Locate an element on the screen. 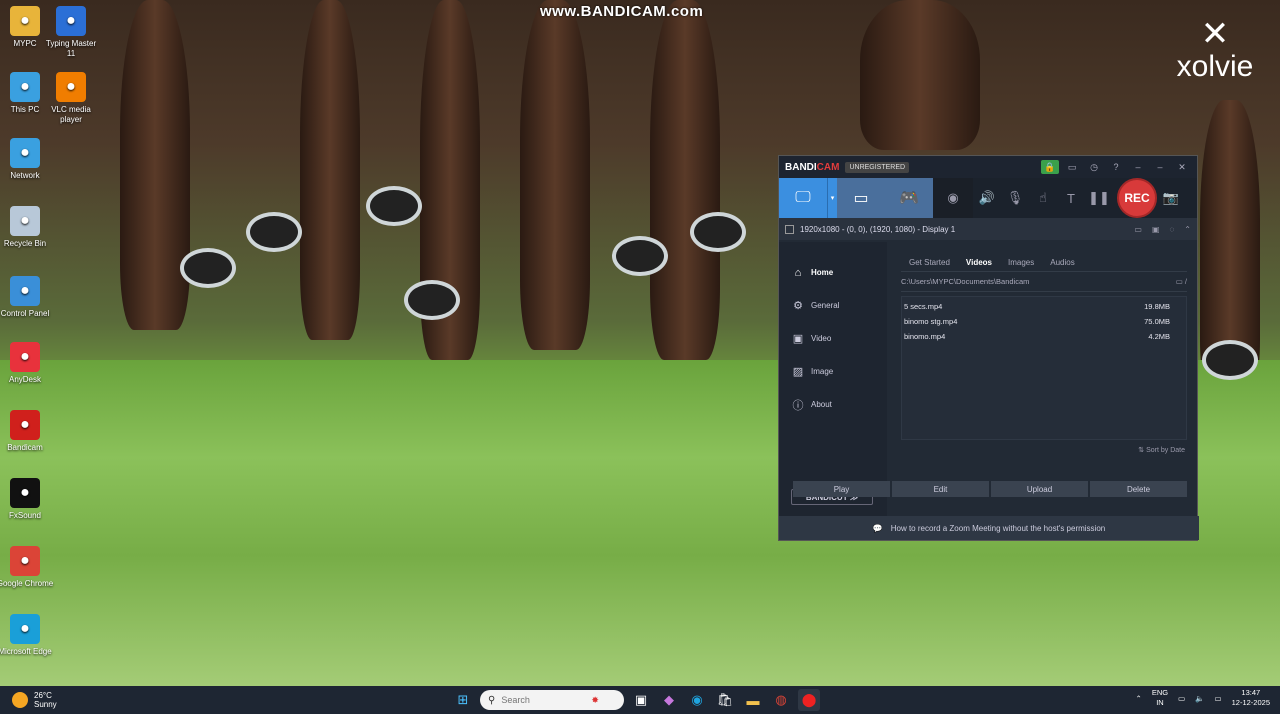 This screenshot has height=714, width=1280. desktop-icon-label: Network is located at coordinates (25, 175).